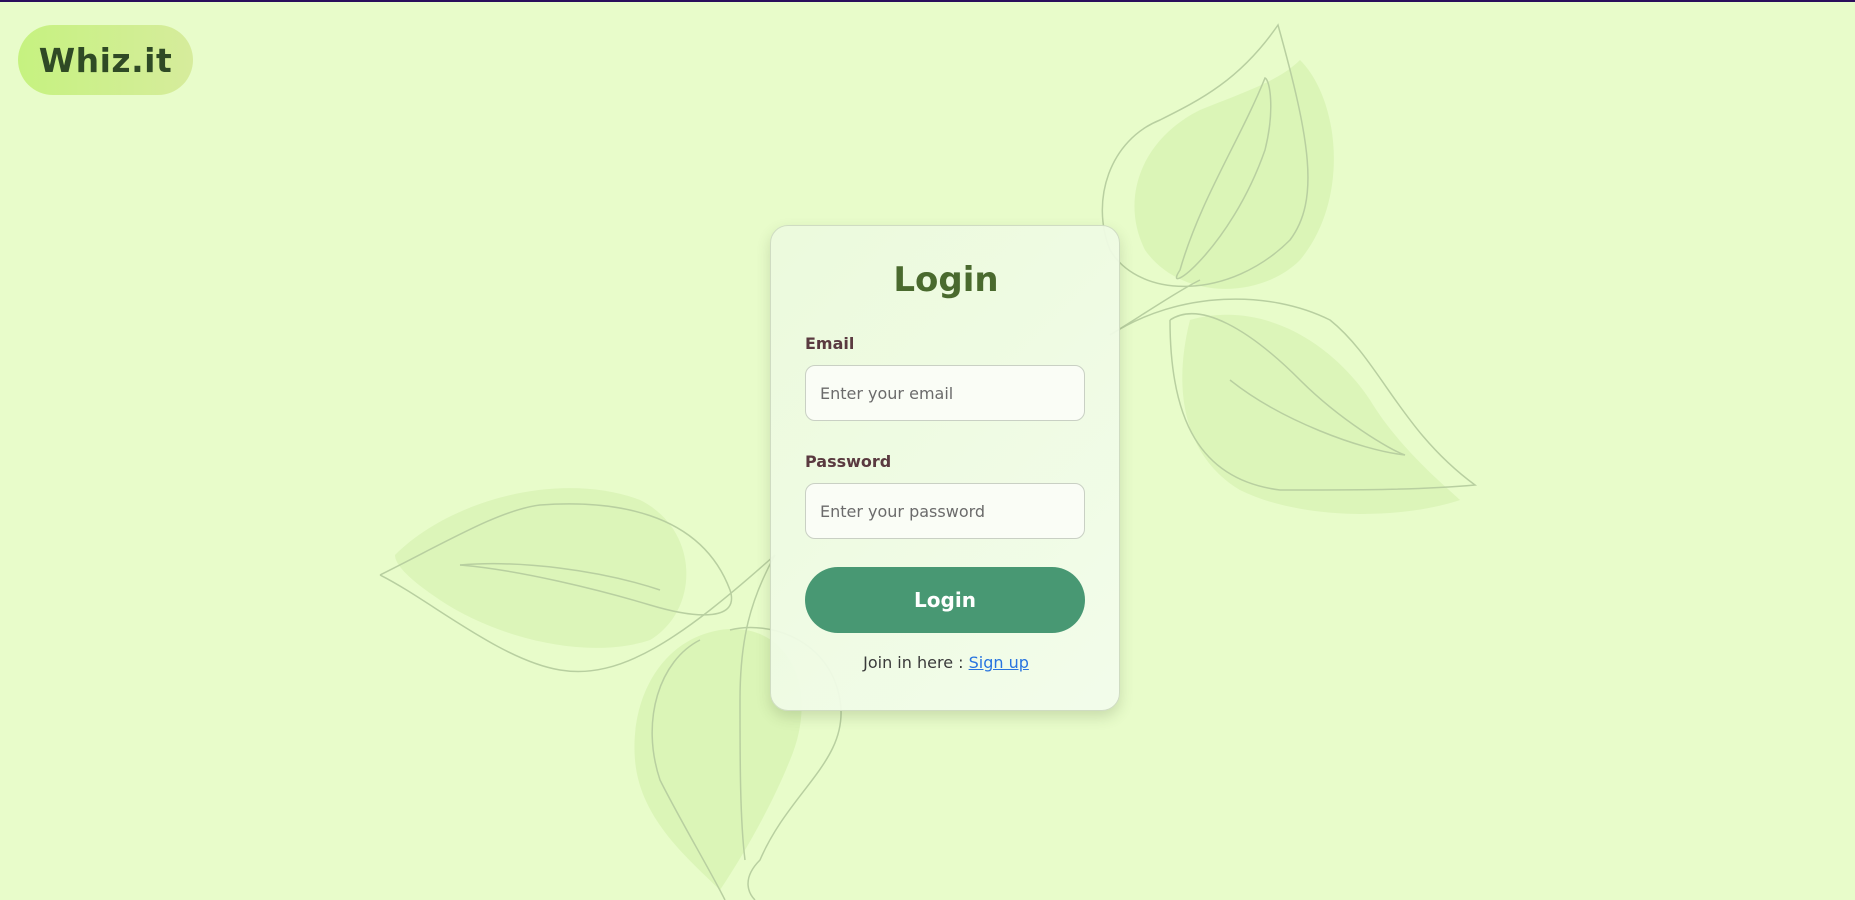 This screenshot has height=900, width=1855. What do you see at coordinates (848, 461) in the screenshot?
I see `password-label: Password` at bounding box center [848, 461].